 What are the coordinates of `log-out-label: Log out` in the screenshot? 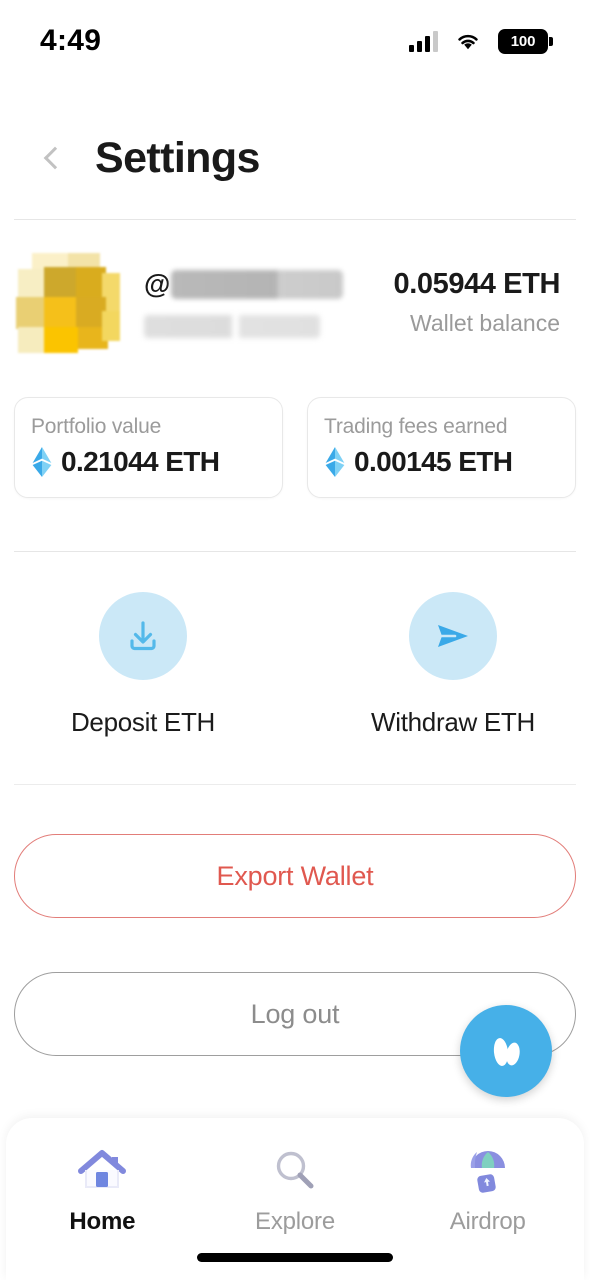 It's located at (295, 1013).